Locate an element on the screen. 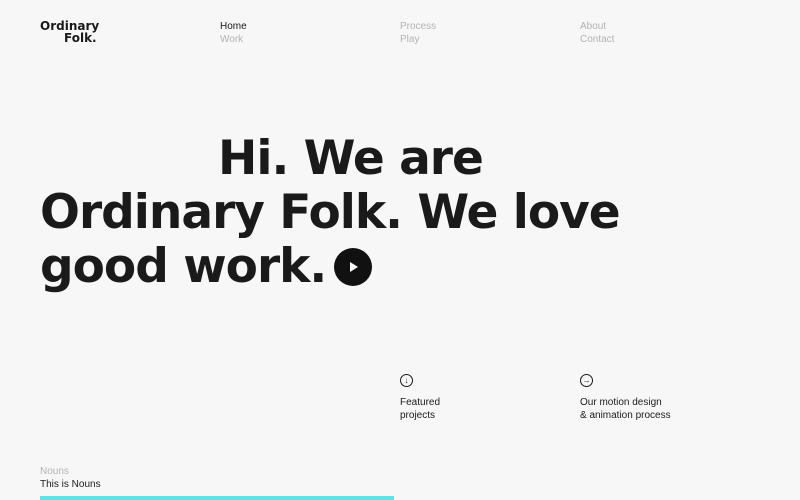 This screenshot has width=800, height=500. featured-line-2: projects is located at coordinates (418, 415).